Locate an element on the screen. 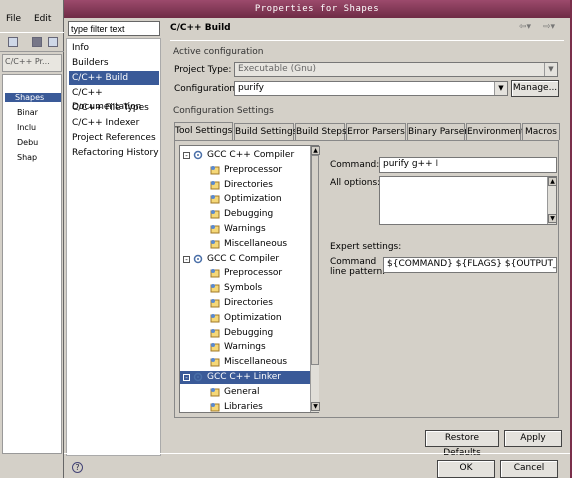 Image resolution: width=572 pixels, height=478 pixels. help-icon: ? is located at coordinates (77, 467).